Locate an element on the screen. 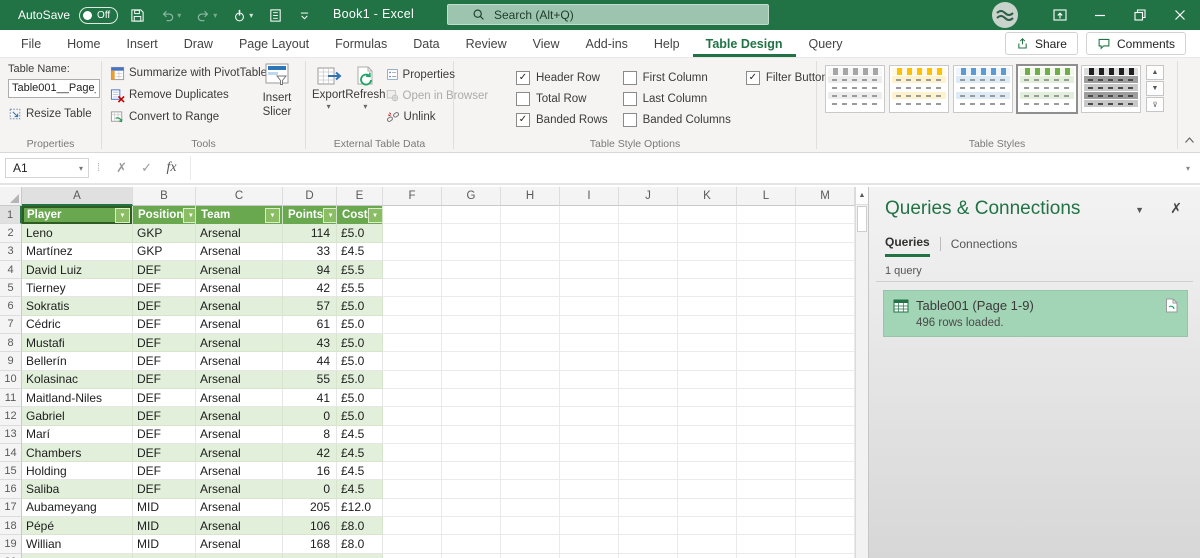 Image resolution: width=1200 pixels, height=558 pixels. cell-F18 is located at coordinates (412, 526).